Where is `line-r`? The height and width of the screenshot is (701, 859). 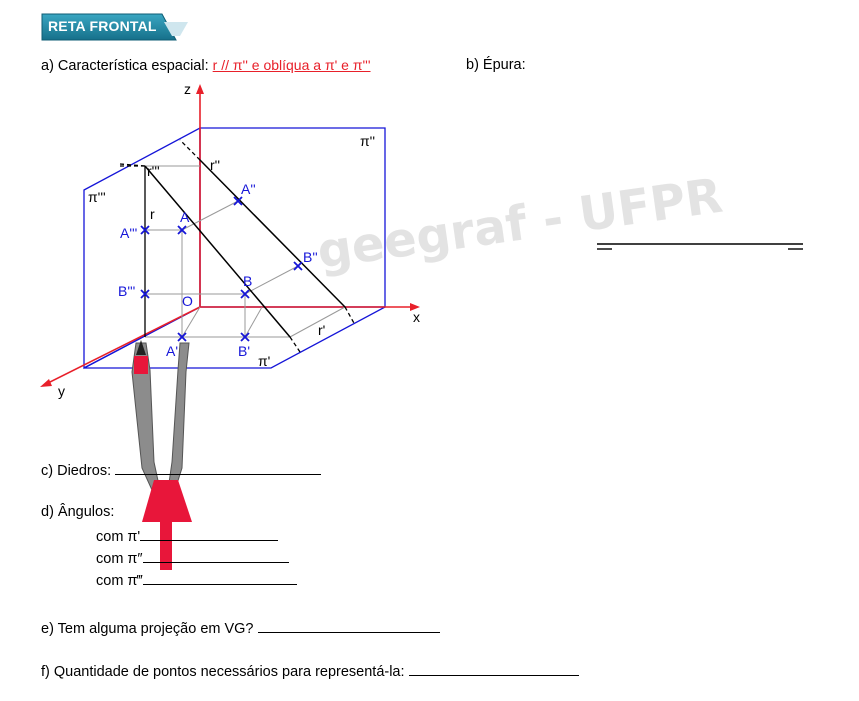
line-r is located at coordinates (217, 251).